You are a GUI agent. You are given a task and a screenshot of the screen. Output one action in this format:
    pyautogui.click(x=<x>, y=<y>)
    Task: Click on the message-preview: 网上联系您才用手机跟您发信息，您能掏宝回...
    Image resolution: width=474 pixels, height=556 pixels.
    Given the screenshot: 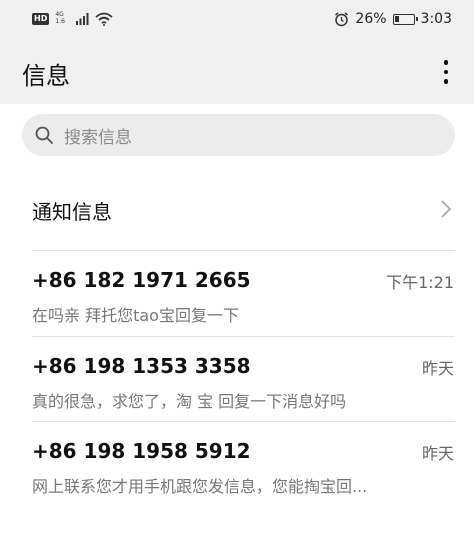 What is the action you would take?
    pyautogui.click(x=200, y=486)
    